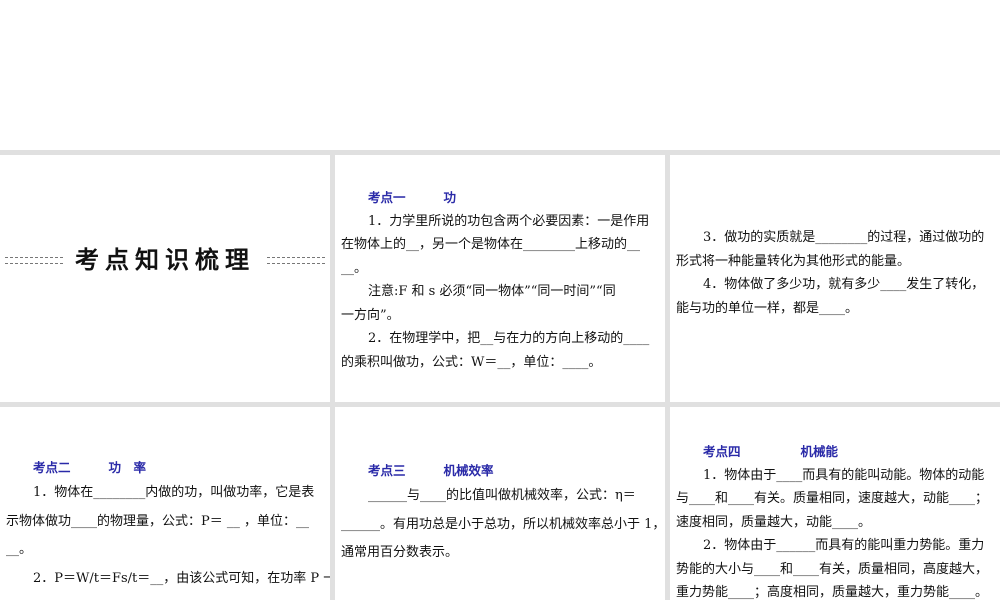 The width and height of the screenshot is (1000, 600). I want to click on section-topic: 功 率, so click(127, 467).